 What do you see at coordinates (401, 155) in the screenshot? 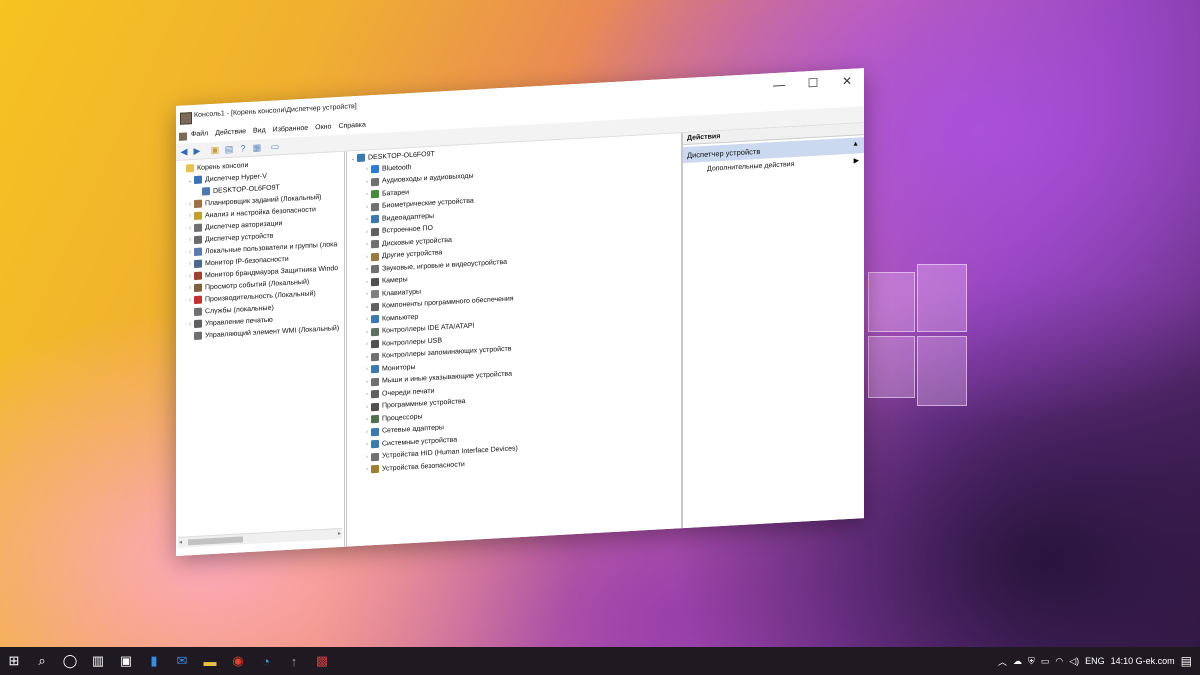
I see `device-tree-root-label: DESKTOP-OL6FO9T` at bounding box center [401, 155].